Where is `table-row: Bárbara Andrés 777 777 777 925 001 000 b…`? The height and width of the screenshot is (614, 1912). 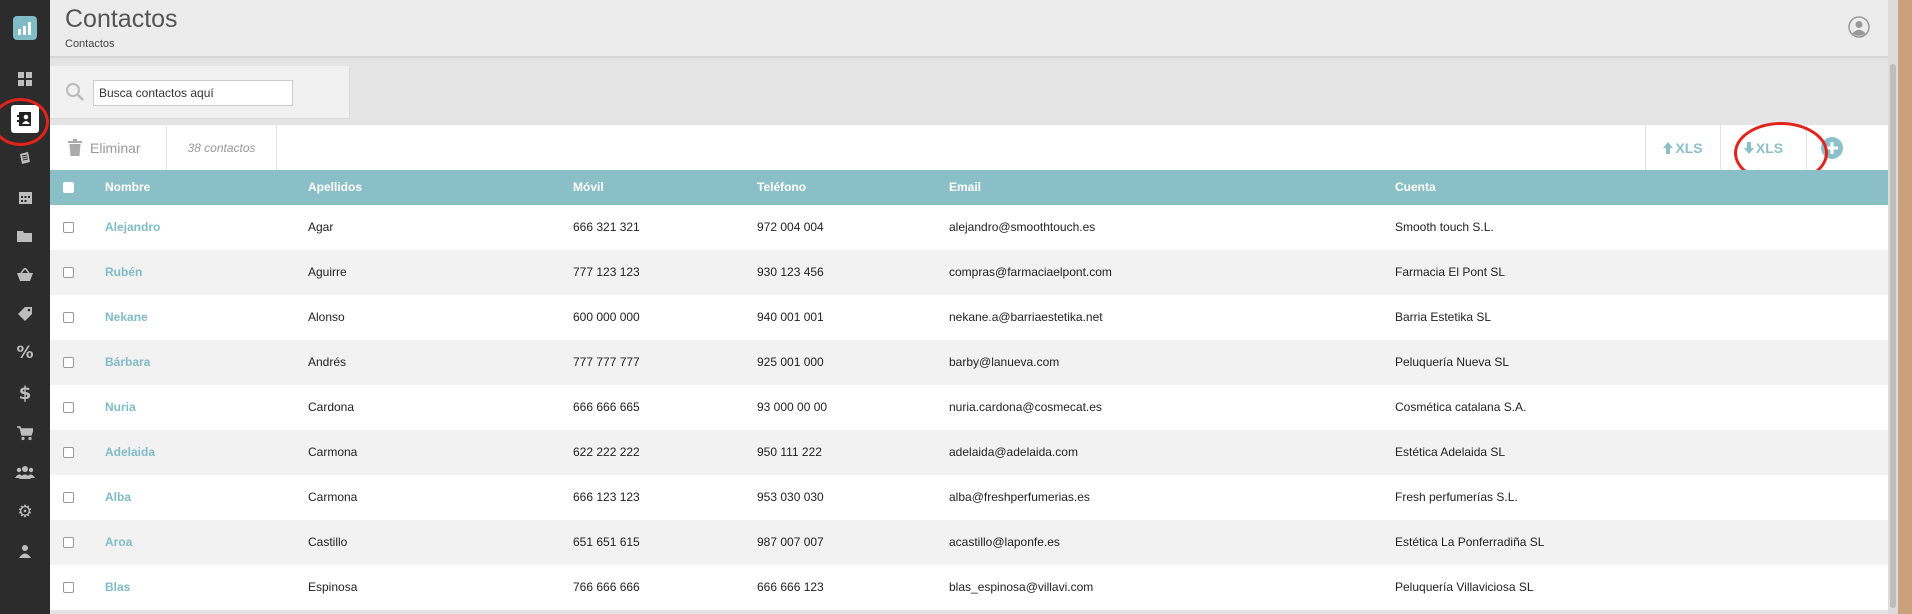 table-row: Bárbara Andrés 777 777 777 925 001 000 b… is located at coordinates (969, 362).